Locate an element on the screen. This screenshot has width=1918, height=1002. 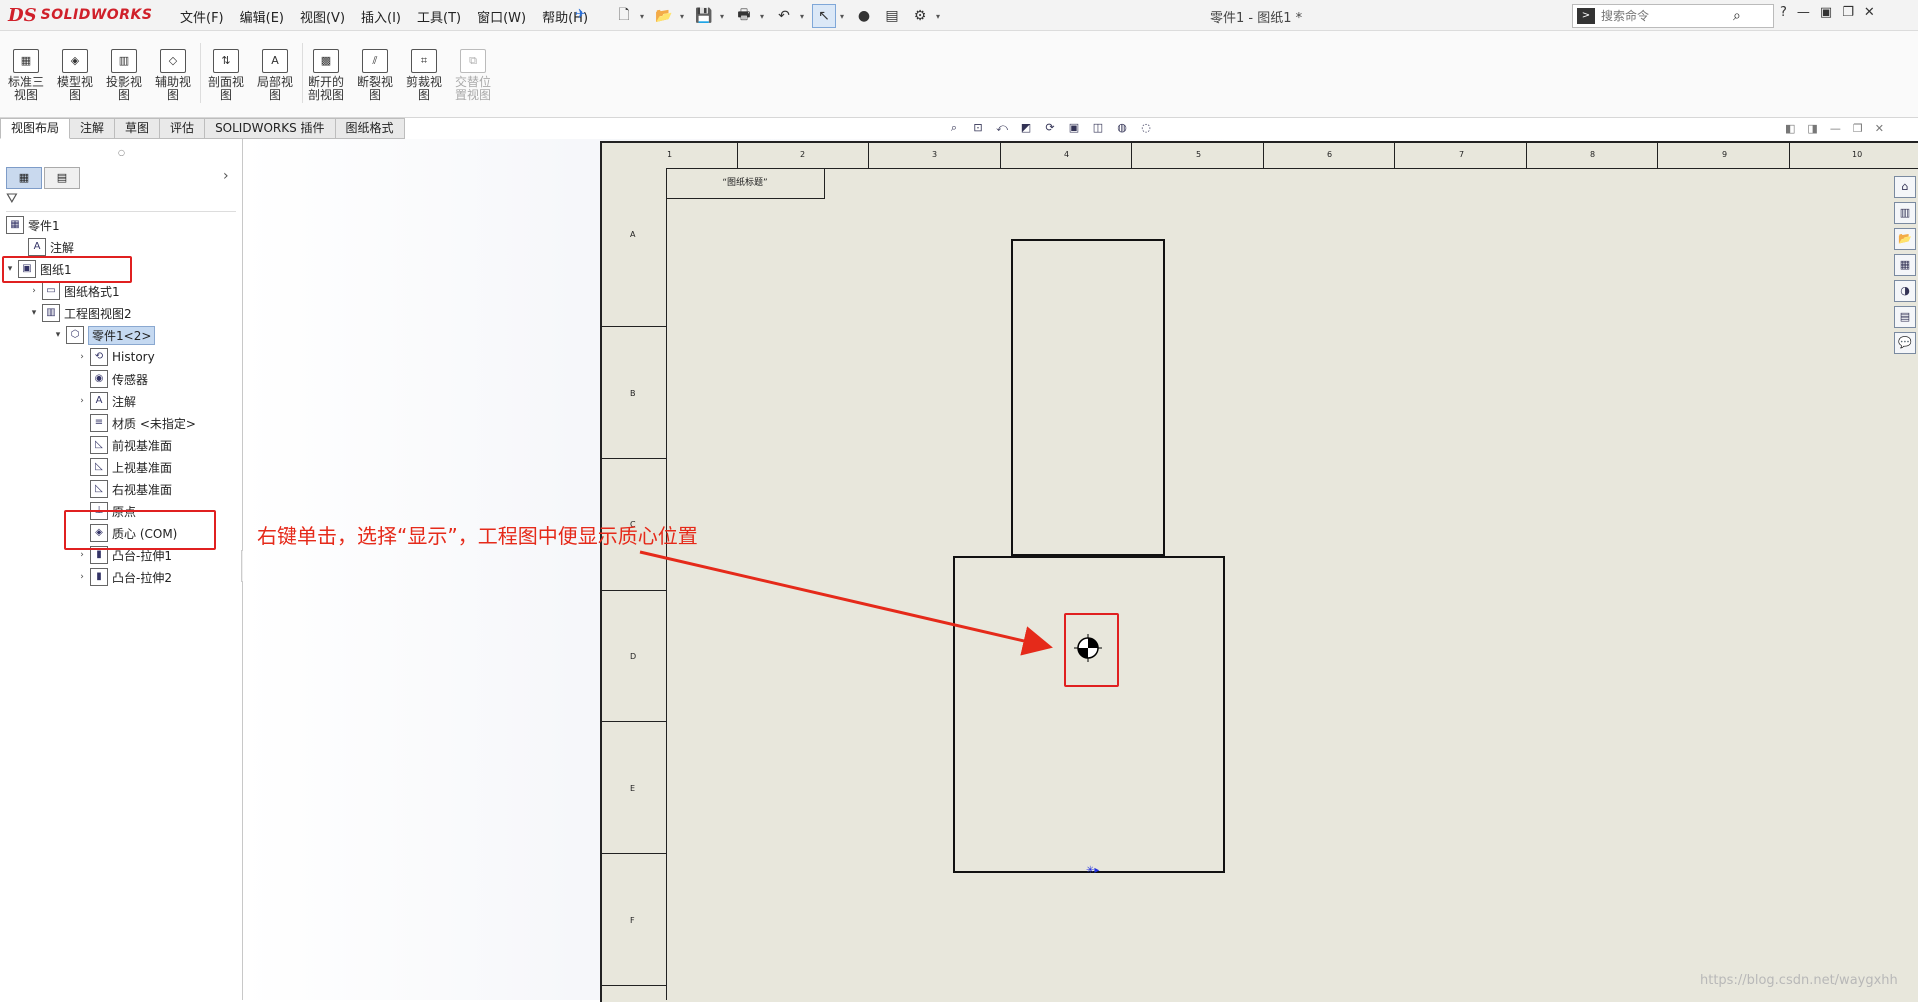
search-input is located at coordinates (1666, 16).